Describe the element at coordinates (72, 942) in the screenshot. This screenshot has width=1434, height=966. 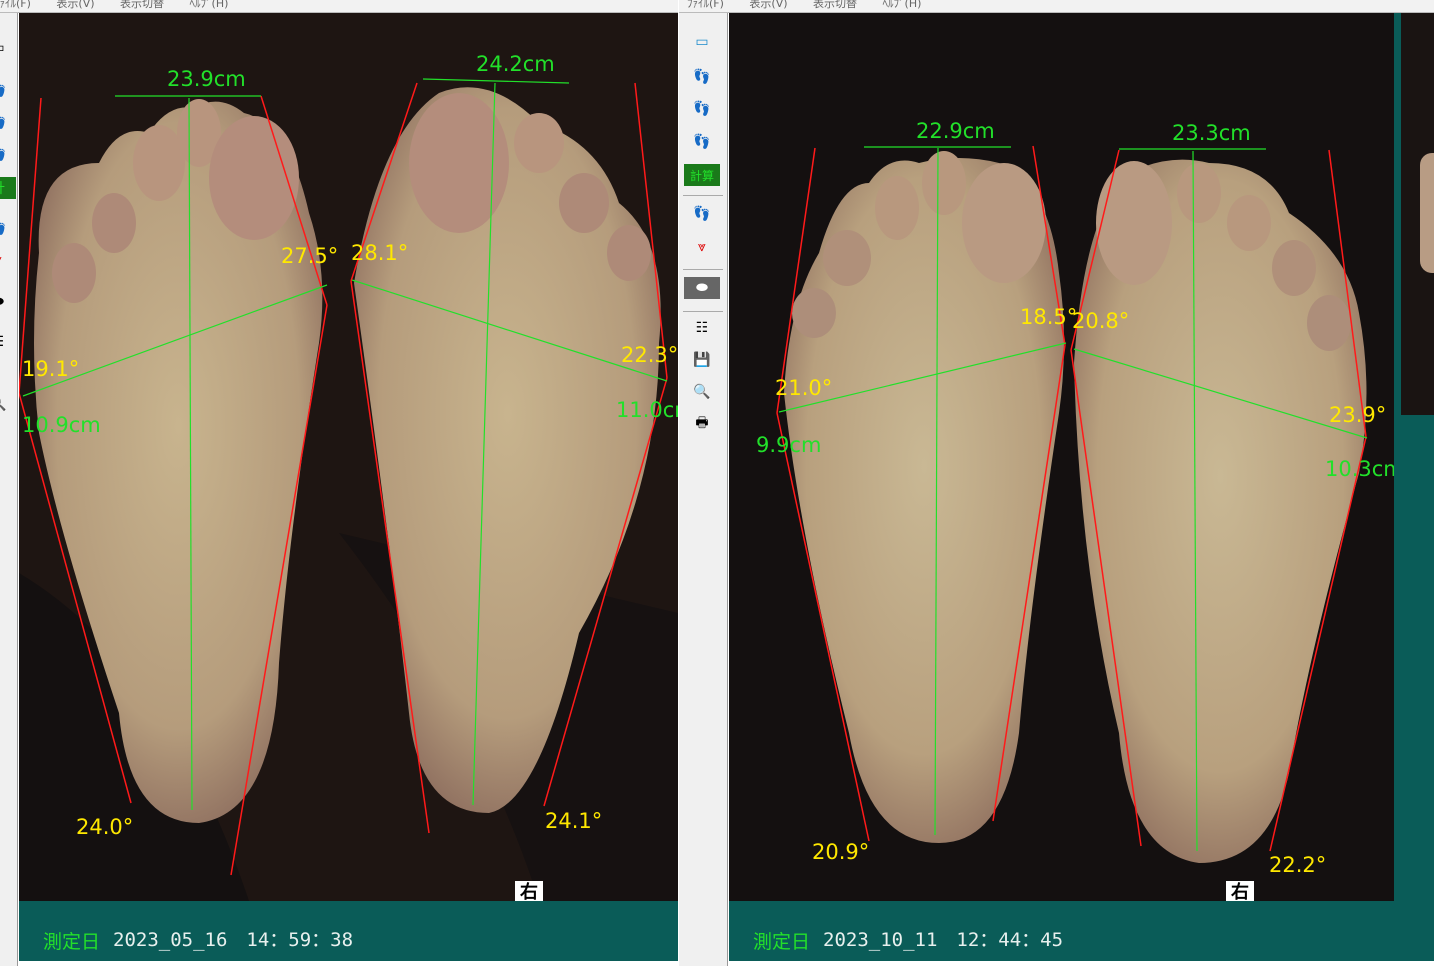
I see `date-label-left: 測定日` at that location.